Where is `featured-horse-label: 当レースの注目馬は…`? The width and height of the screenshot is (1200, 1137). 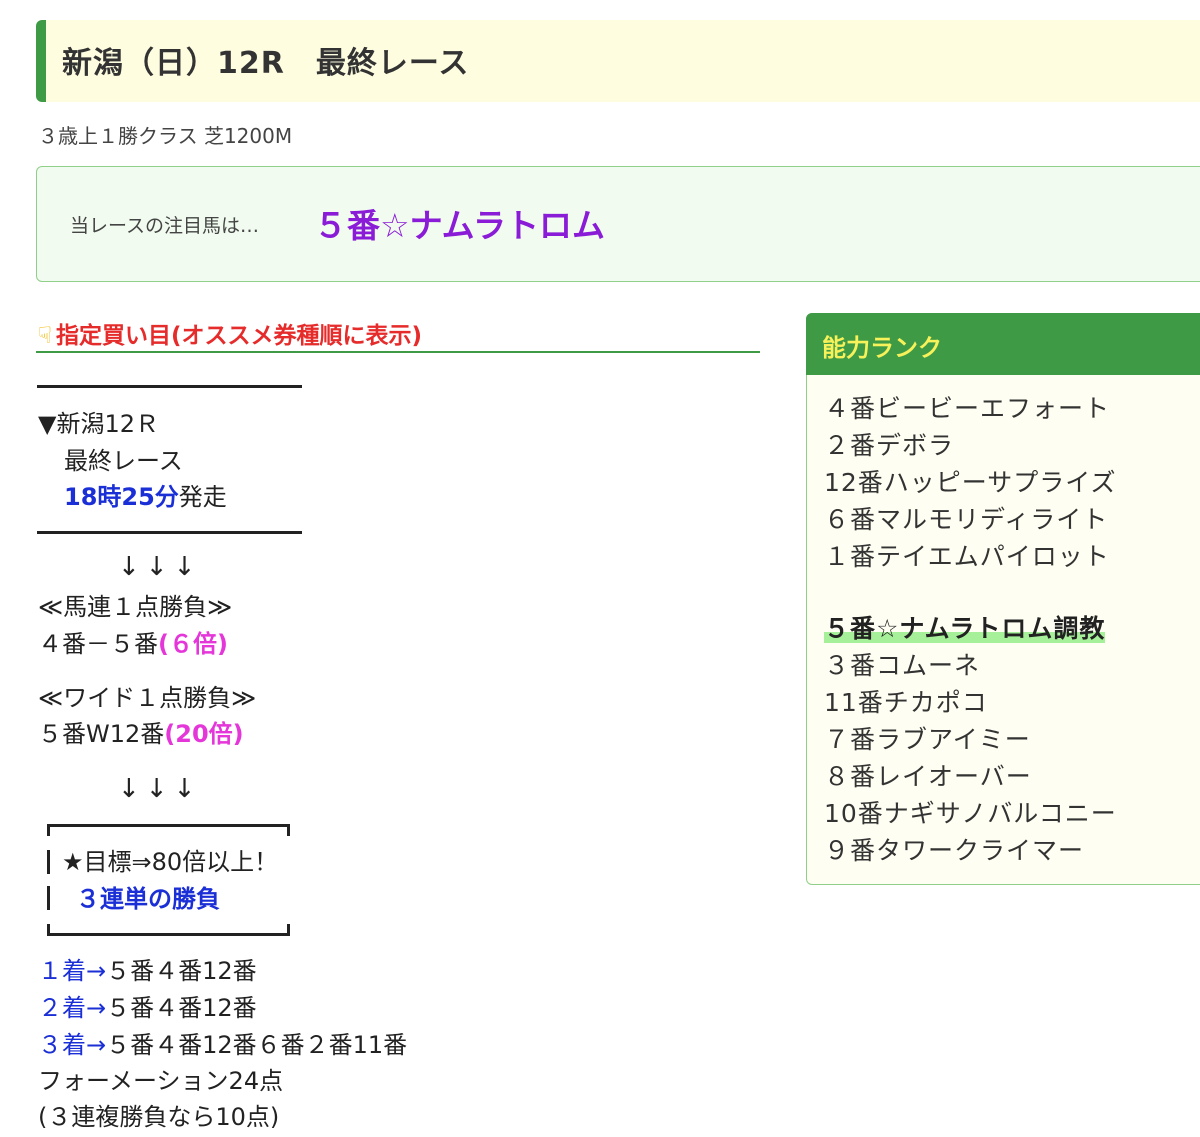 featured-horse-label: 当レースの注目馬は… is located at coordinates (165, 226).